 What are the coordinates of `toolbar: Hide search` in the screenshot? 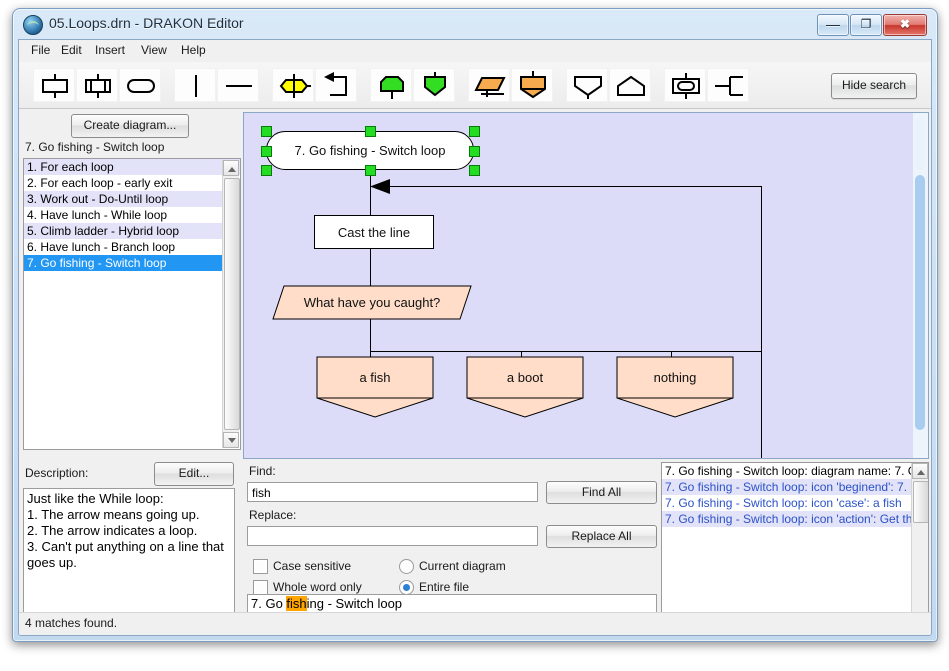 It's located at (475, 85).